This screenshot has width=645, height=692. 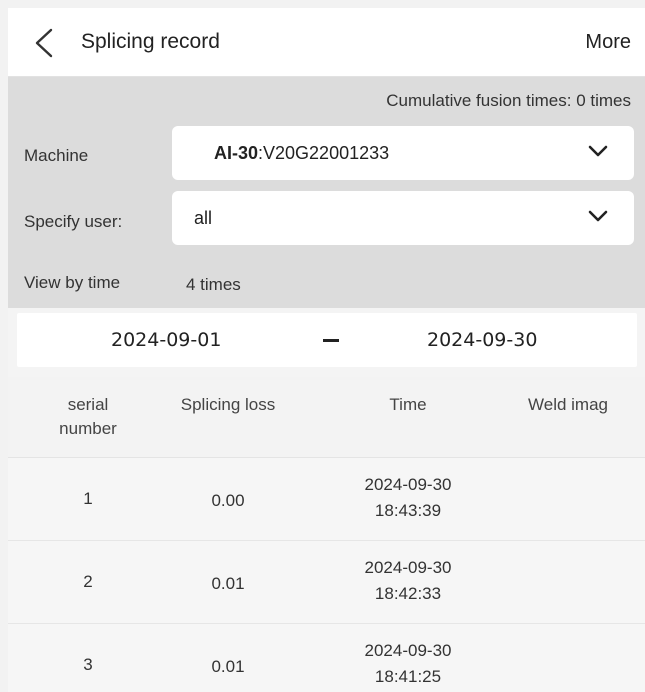 What do you see at coordinates (88, 581) in the screenshot?
I see `cell-serial: 2` at bounding box center [88, 581].